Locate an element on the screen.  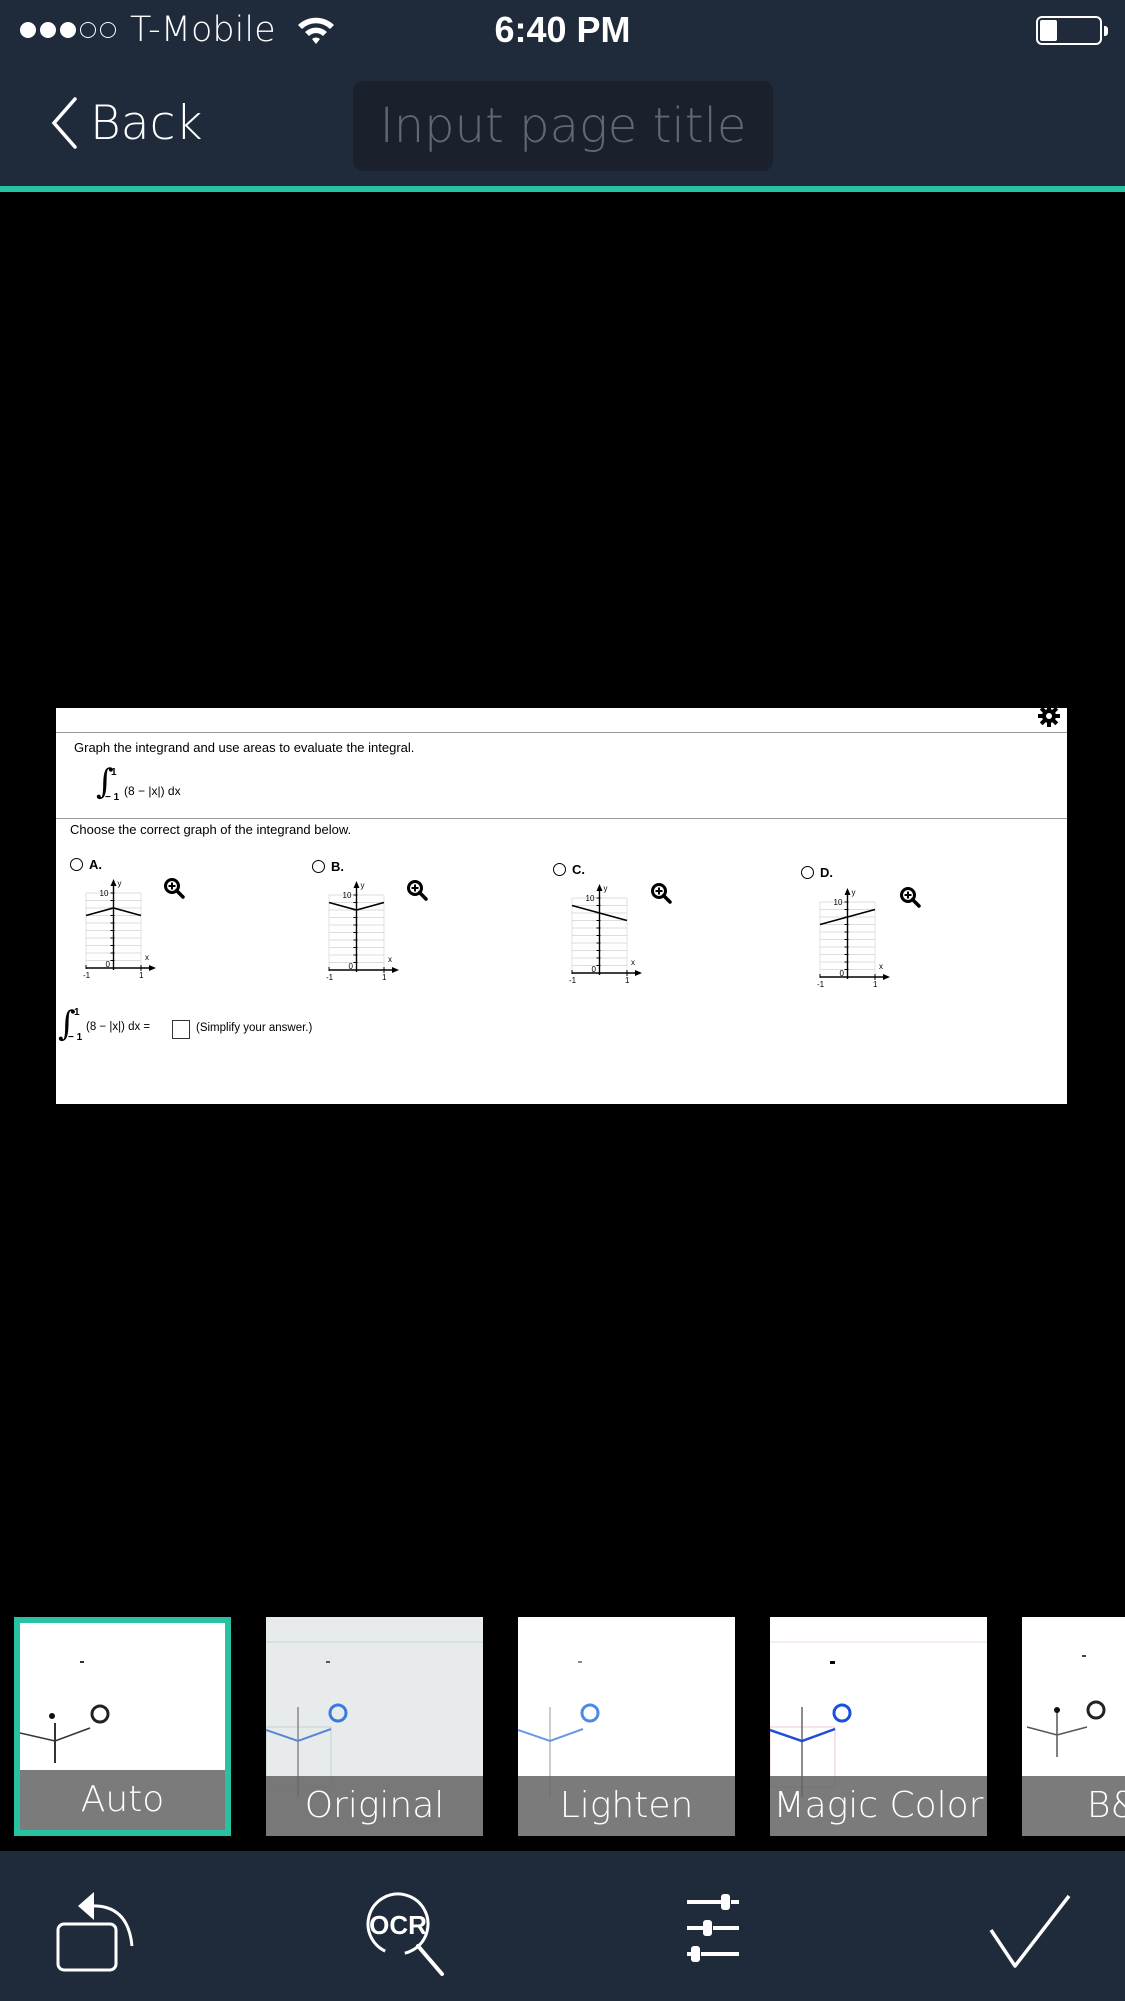
filter-label: B&W is located at coordinates (1073, 1806).